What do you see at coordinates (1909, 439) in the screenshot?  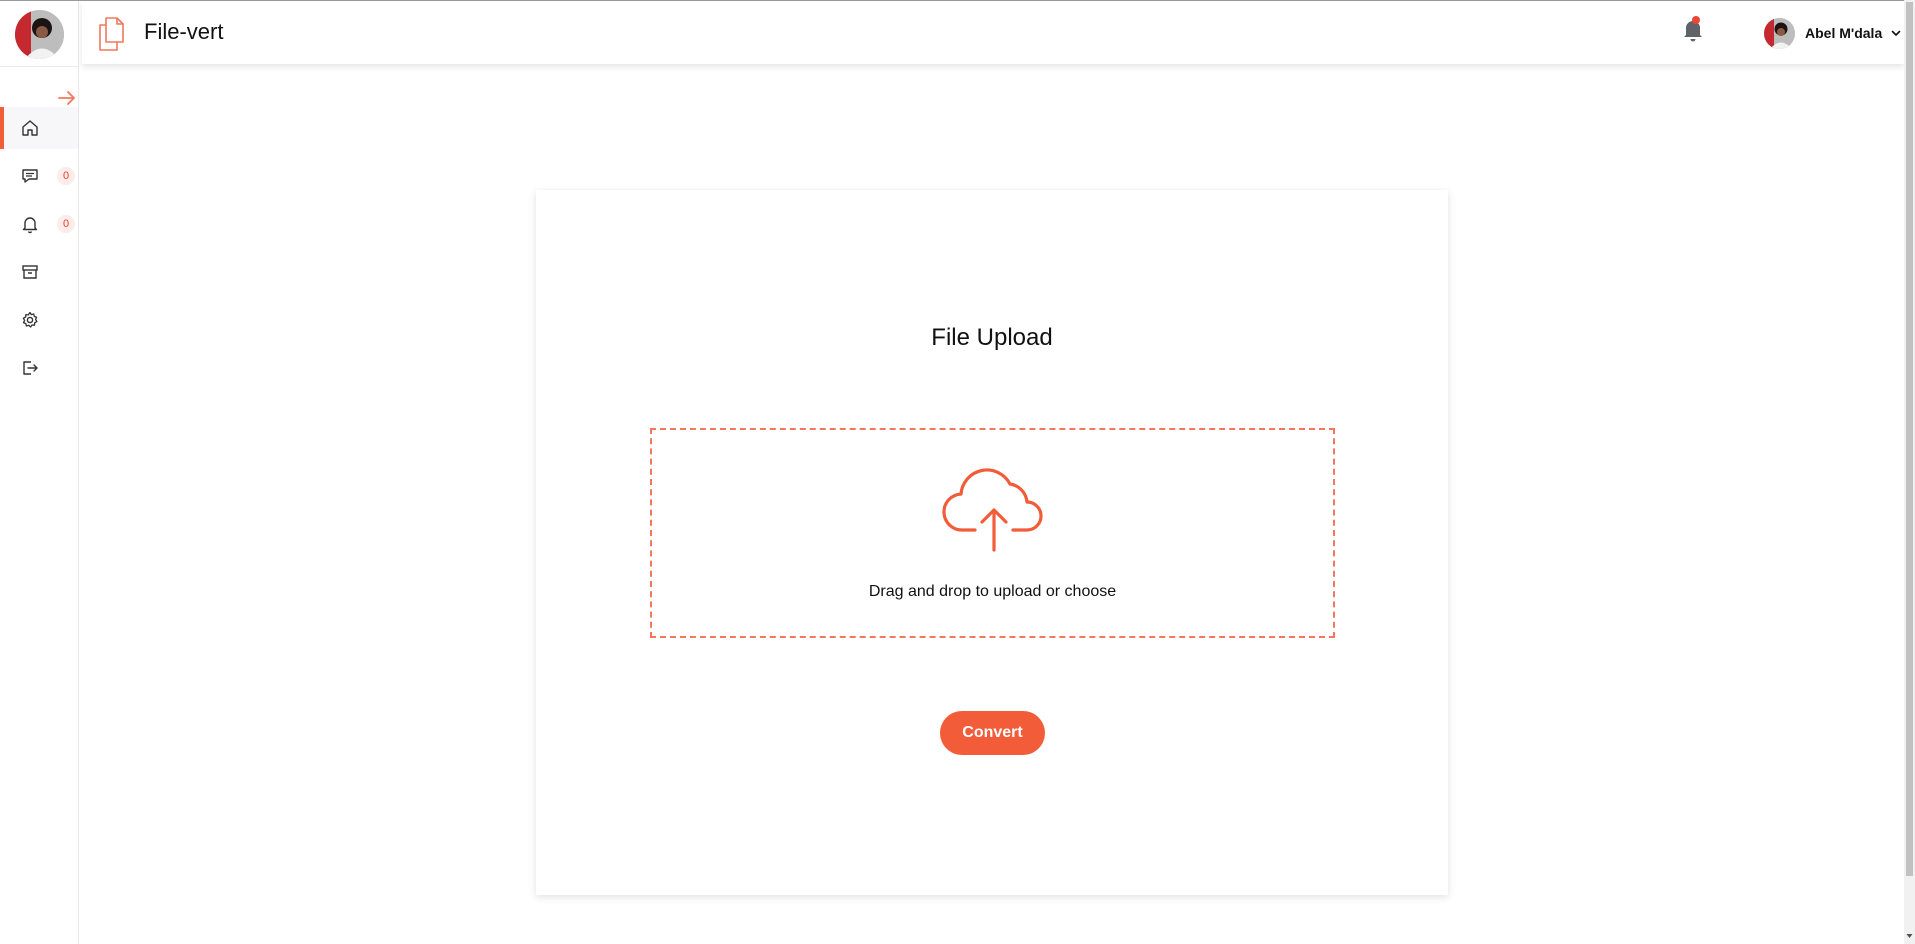 I see `scrollbar-thumb` at bounding box center [1909, 439].